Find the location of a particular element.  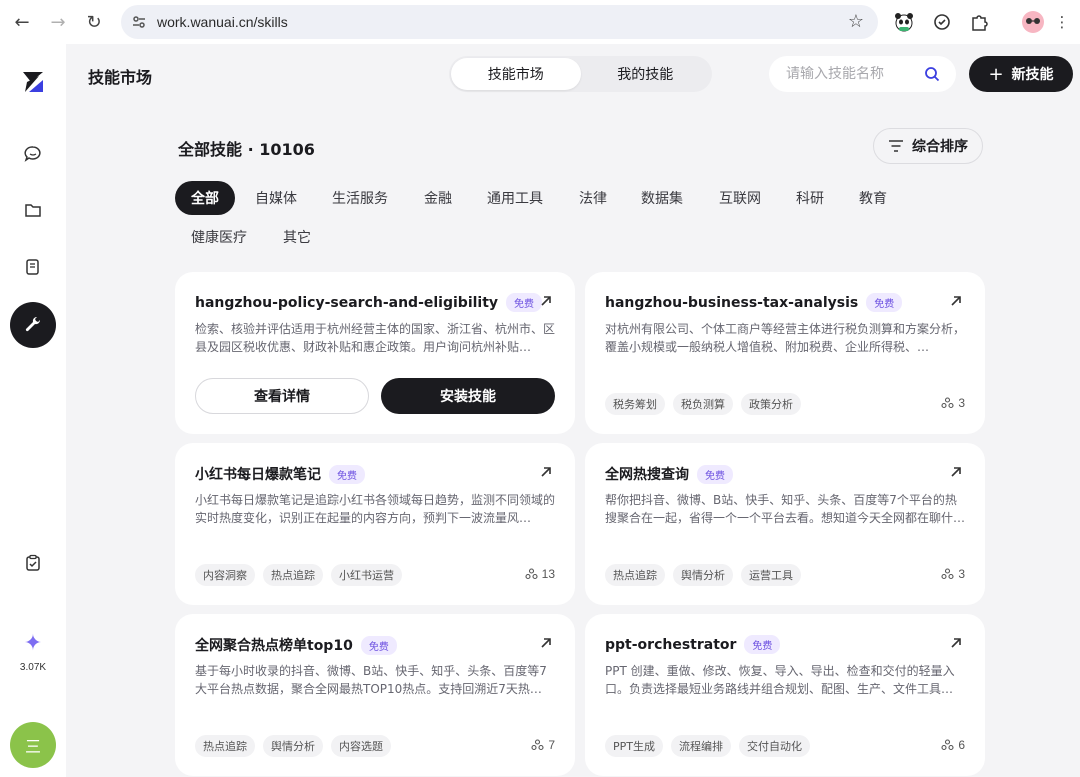

card-title-row: 全网聚合热点榜单top10 免费 is located at coordinates (296, 645).